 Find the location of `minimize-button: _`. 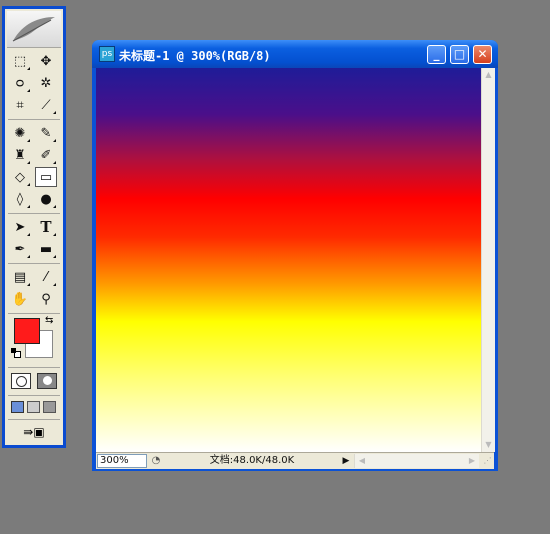

minimize-button: _ is located at coordinates (436, 54).